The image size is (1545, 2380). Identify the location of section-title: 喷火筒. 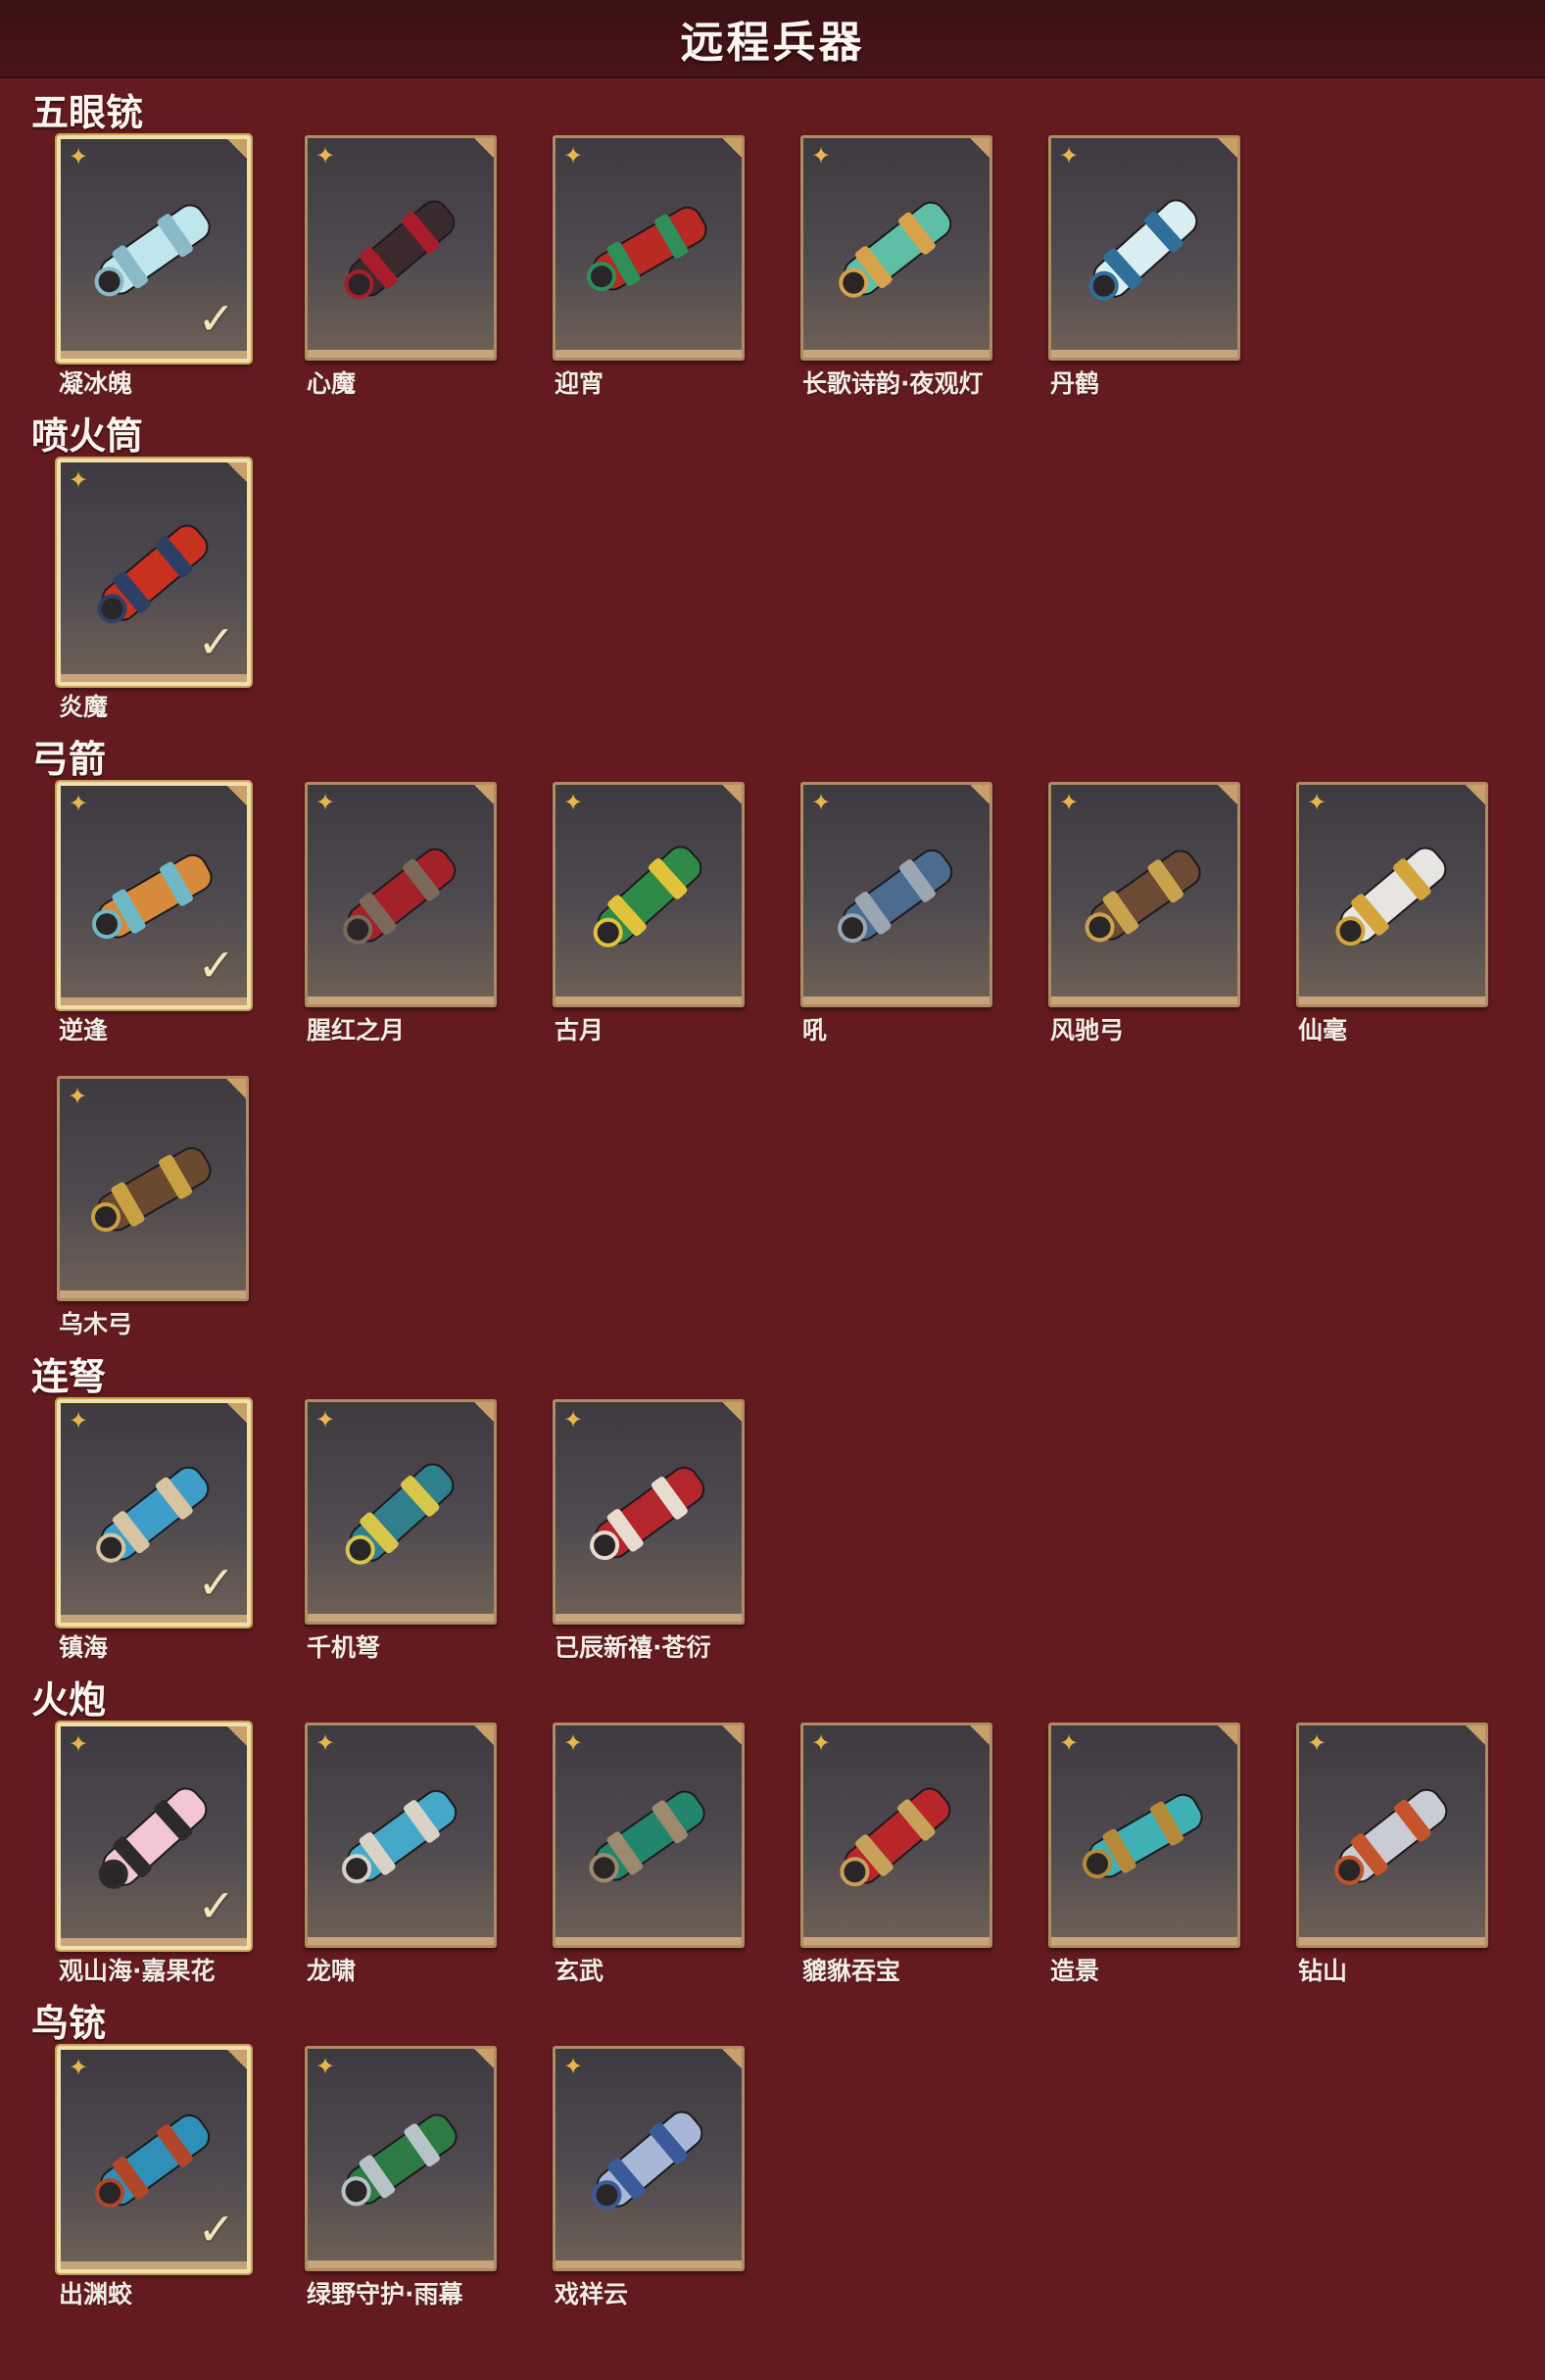
(87, 436).